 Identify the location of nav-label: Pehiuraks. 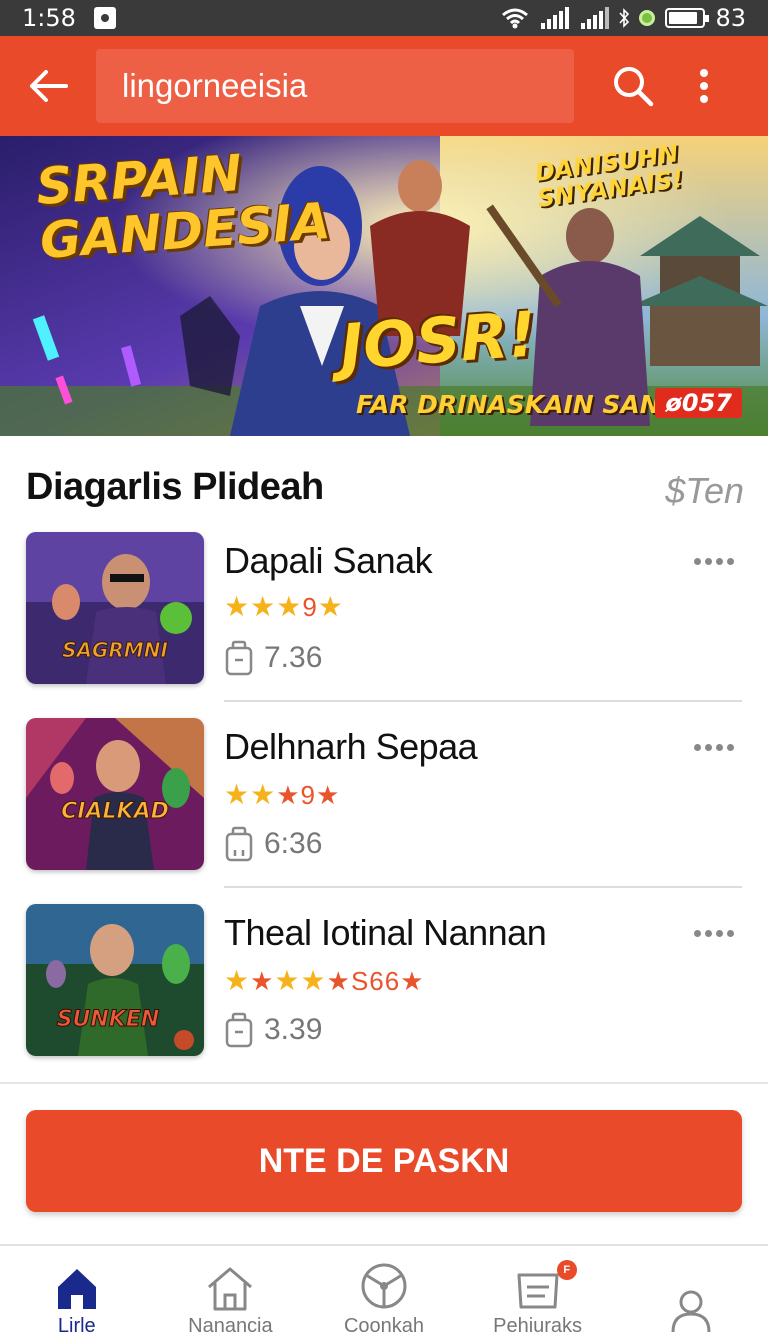
(538, 1326).